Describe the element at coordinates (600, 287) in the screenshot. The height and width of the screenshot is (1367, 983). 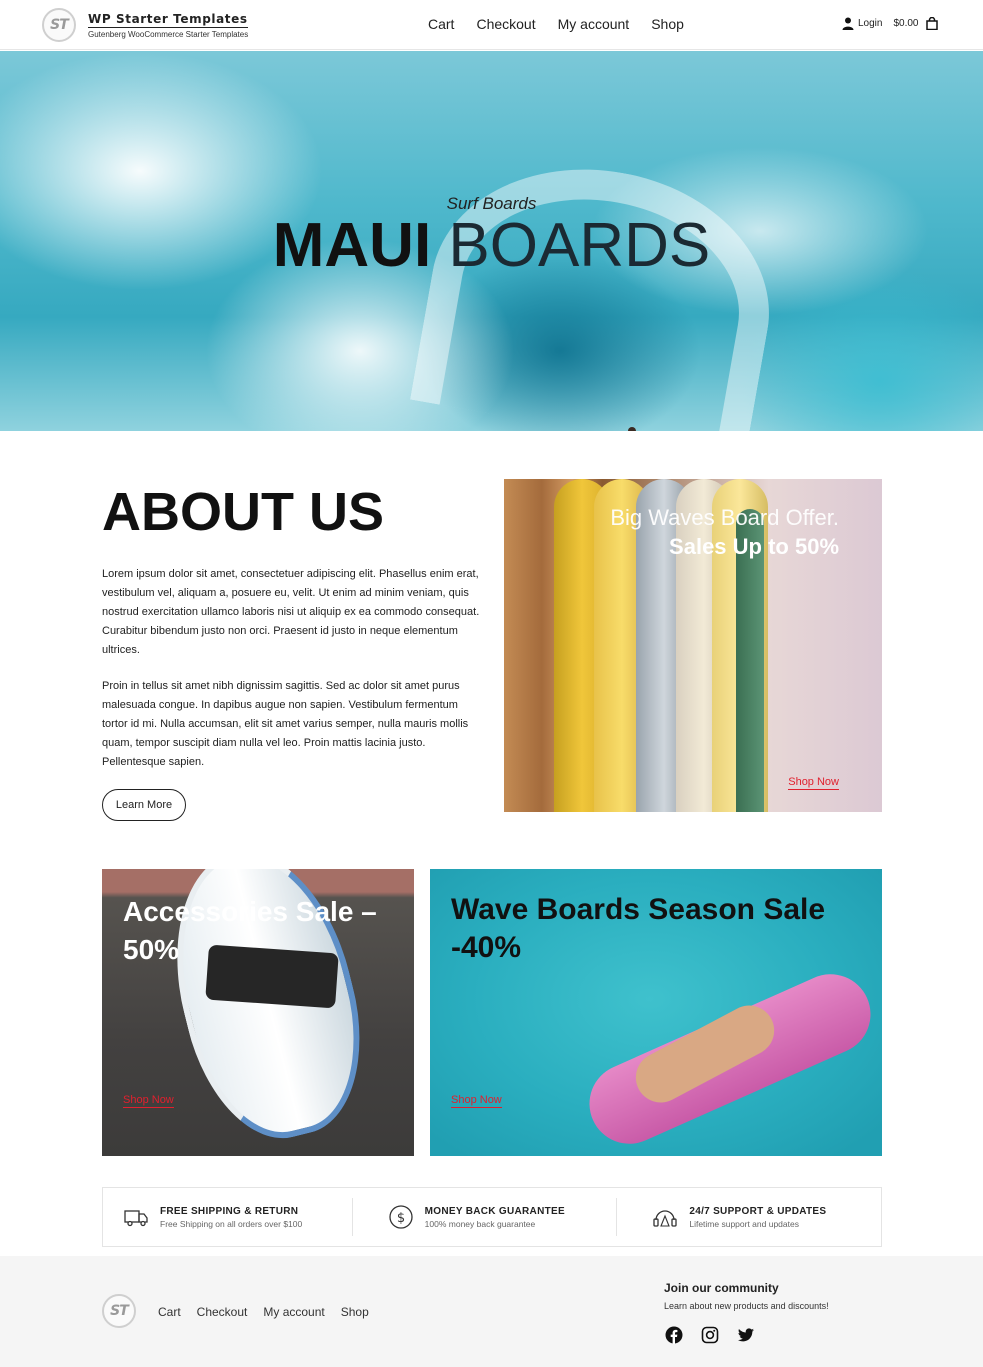
I see `wave-graphic` at that location.